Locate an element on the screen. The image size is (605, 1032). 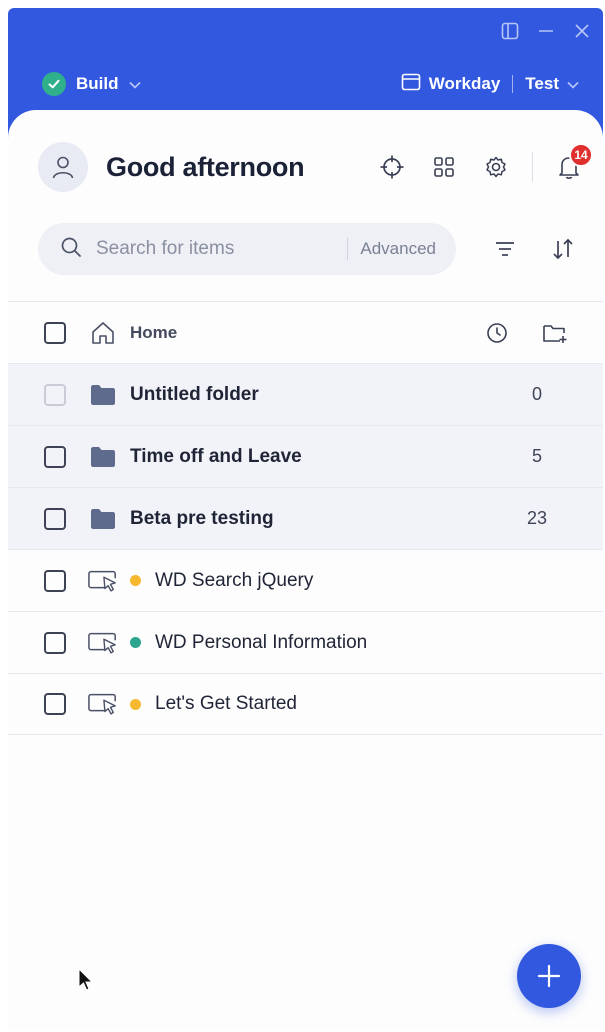
list-item: WD Personal Information is located at coordinates (305, 642).